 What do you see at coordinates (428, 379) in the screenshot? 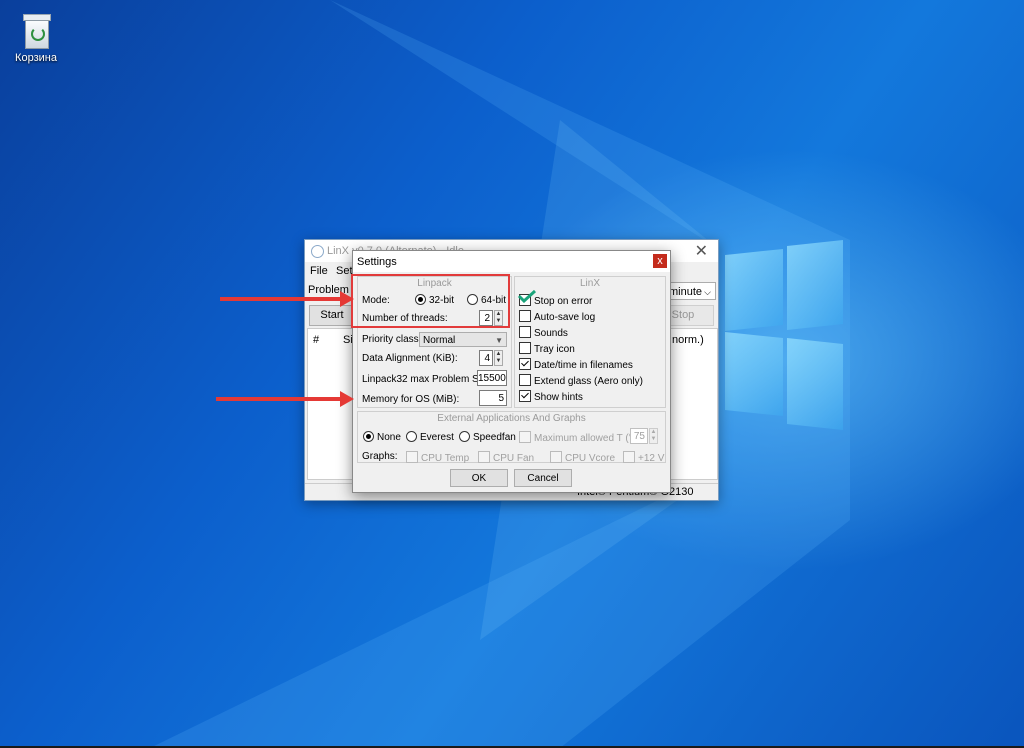
I see `max-problem-label: Linpack32 max Problem Size:` at bounding box center [428, 379].